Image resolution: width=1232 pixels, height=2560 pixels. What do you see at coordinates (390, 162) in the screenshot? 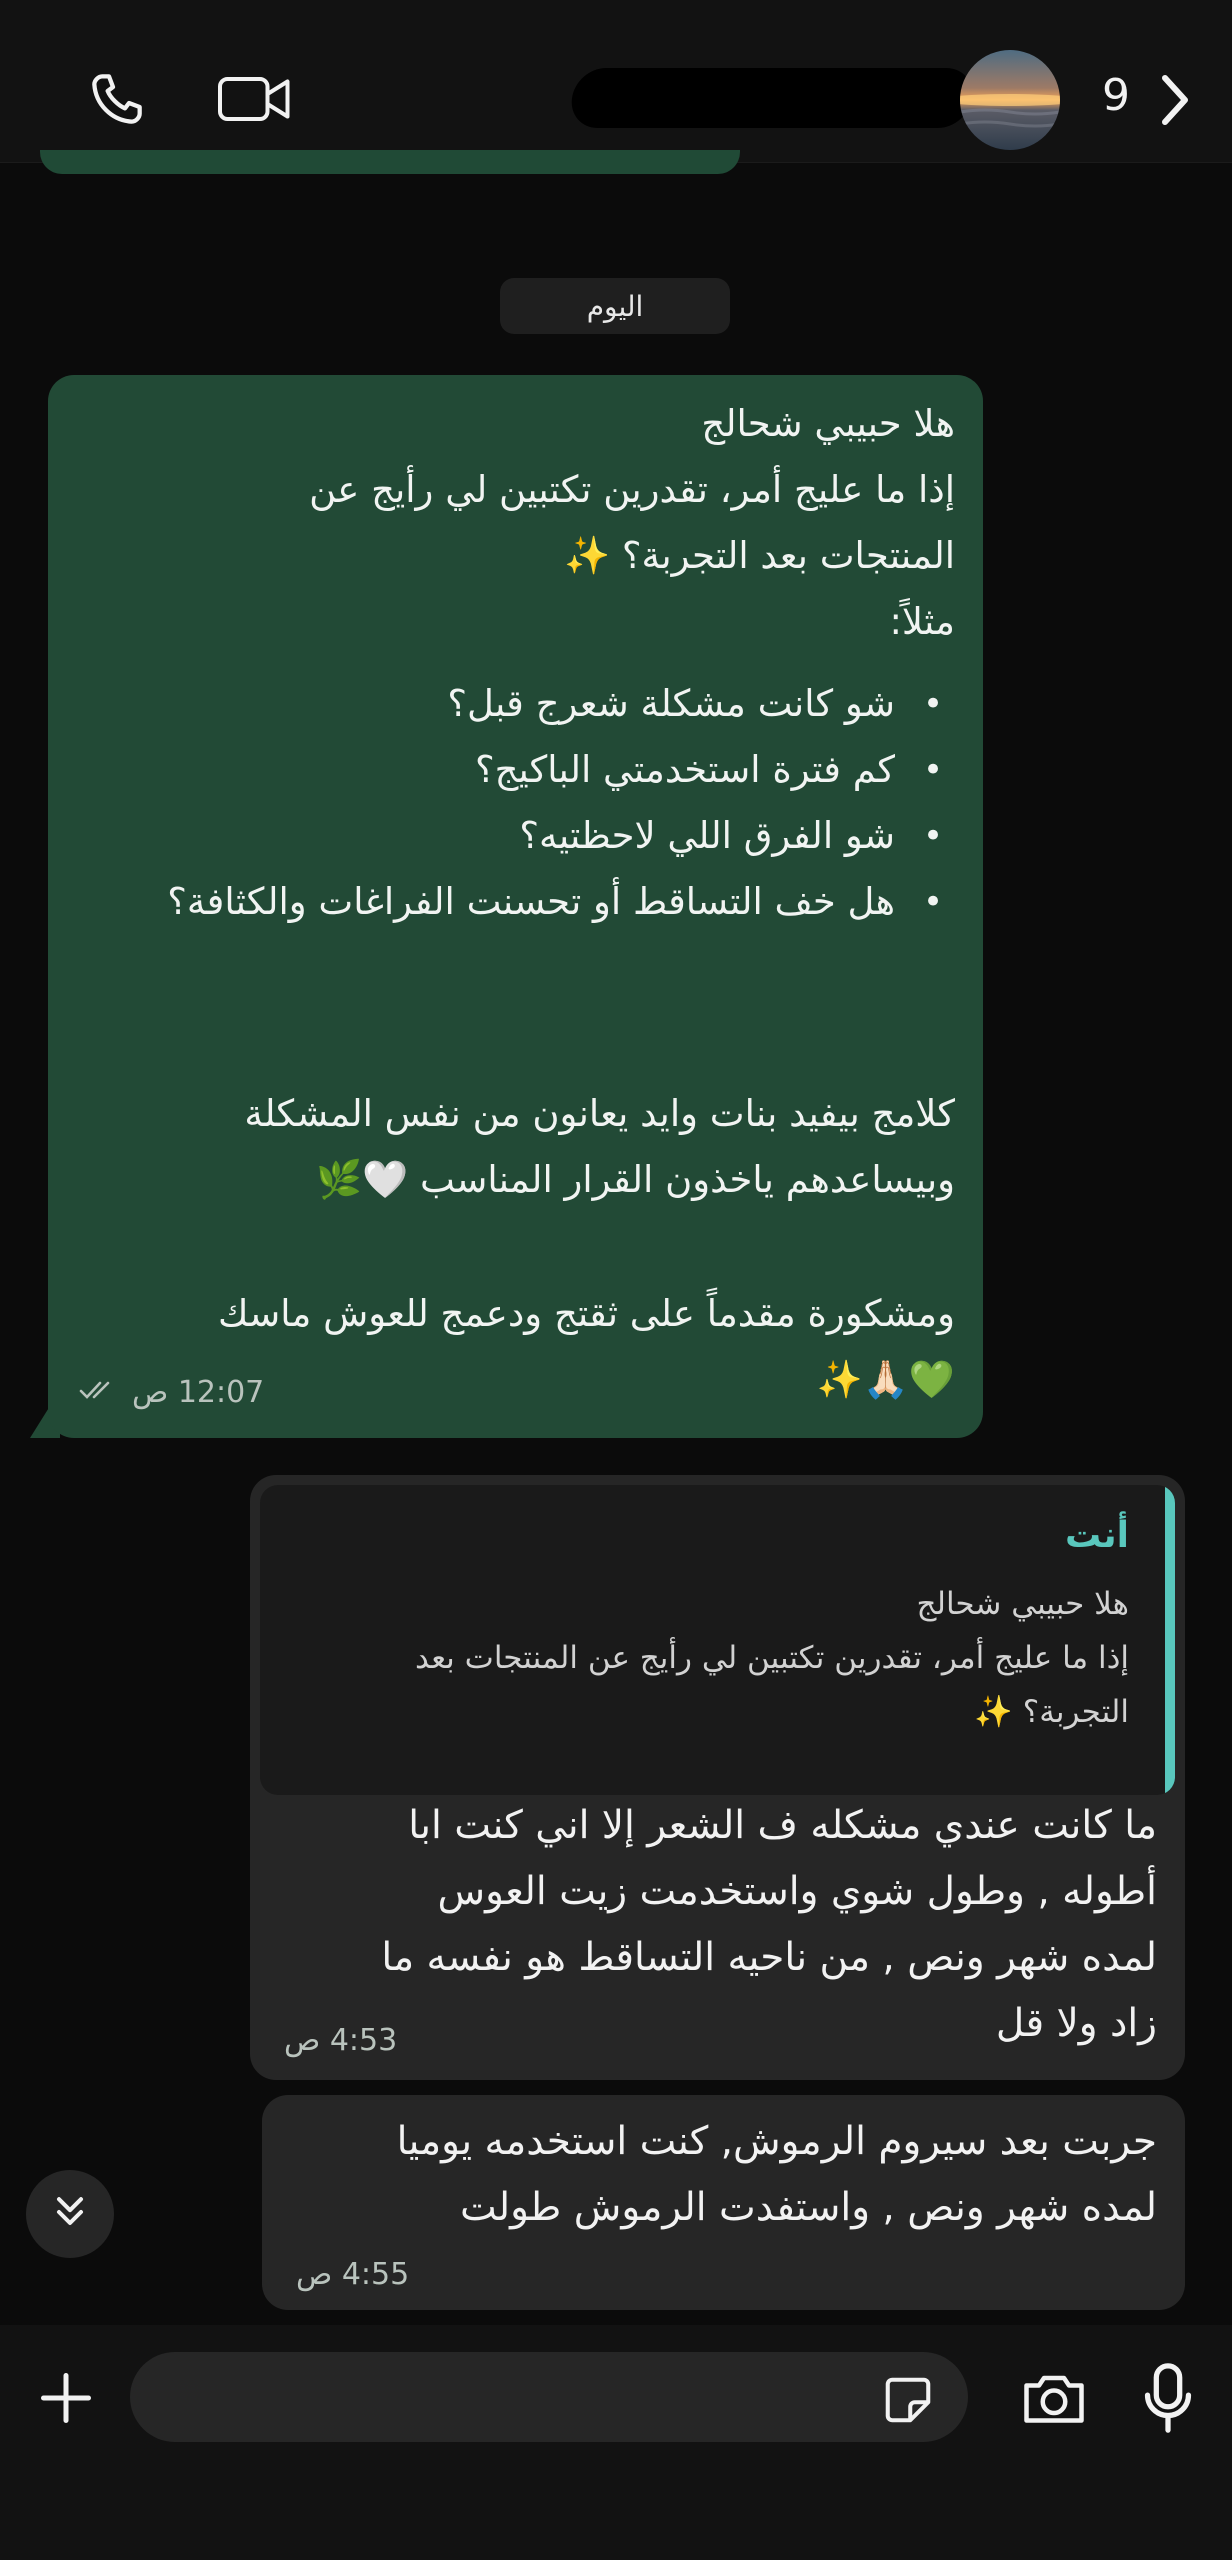
I see `previous-message-edge` at bounding box center [390, 162].